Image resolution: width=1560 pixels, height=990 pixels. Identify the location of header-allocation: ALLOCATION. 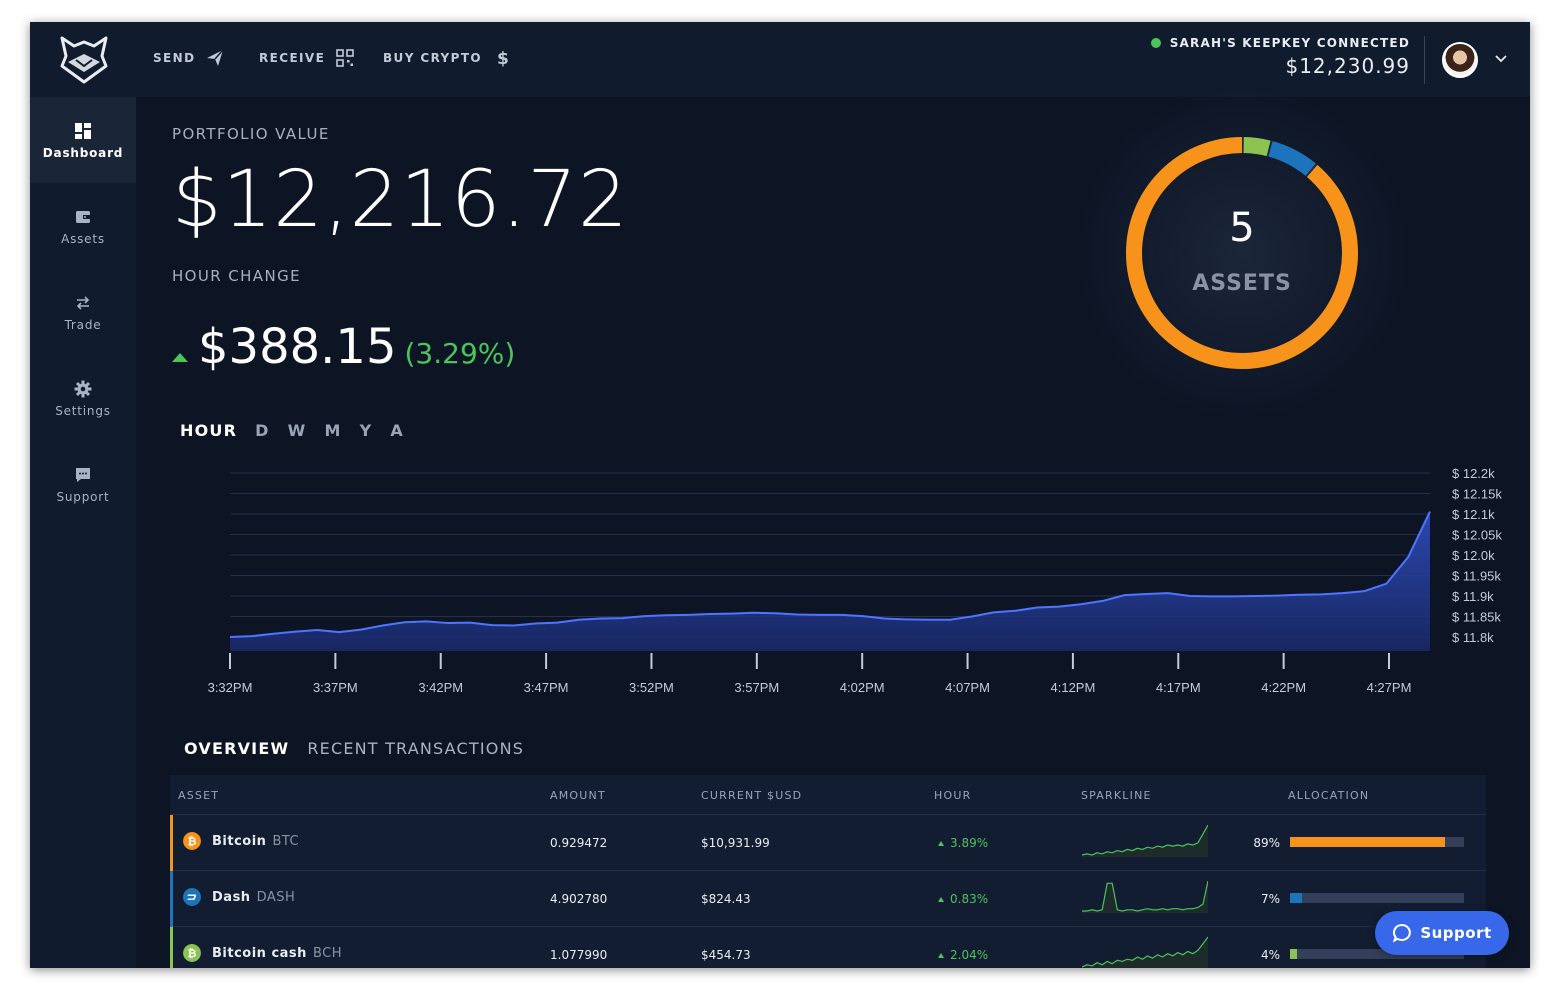
(1328, 795).